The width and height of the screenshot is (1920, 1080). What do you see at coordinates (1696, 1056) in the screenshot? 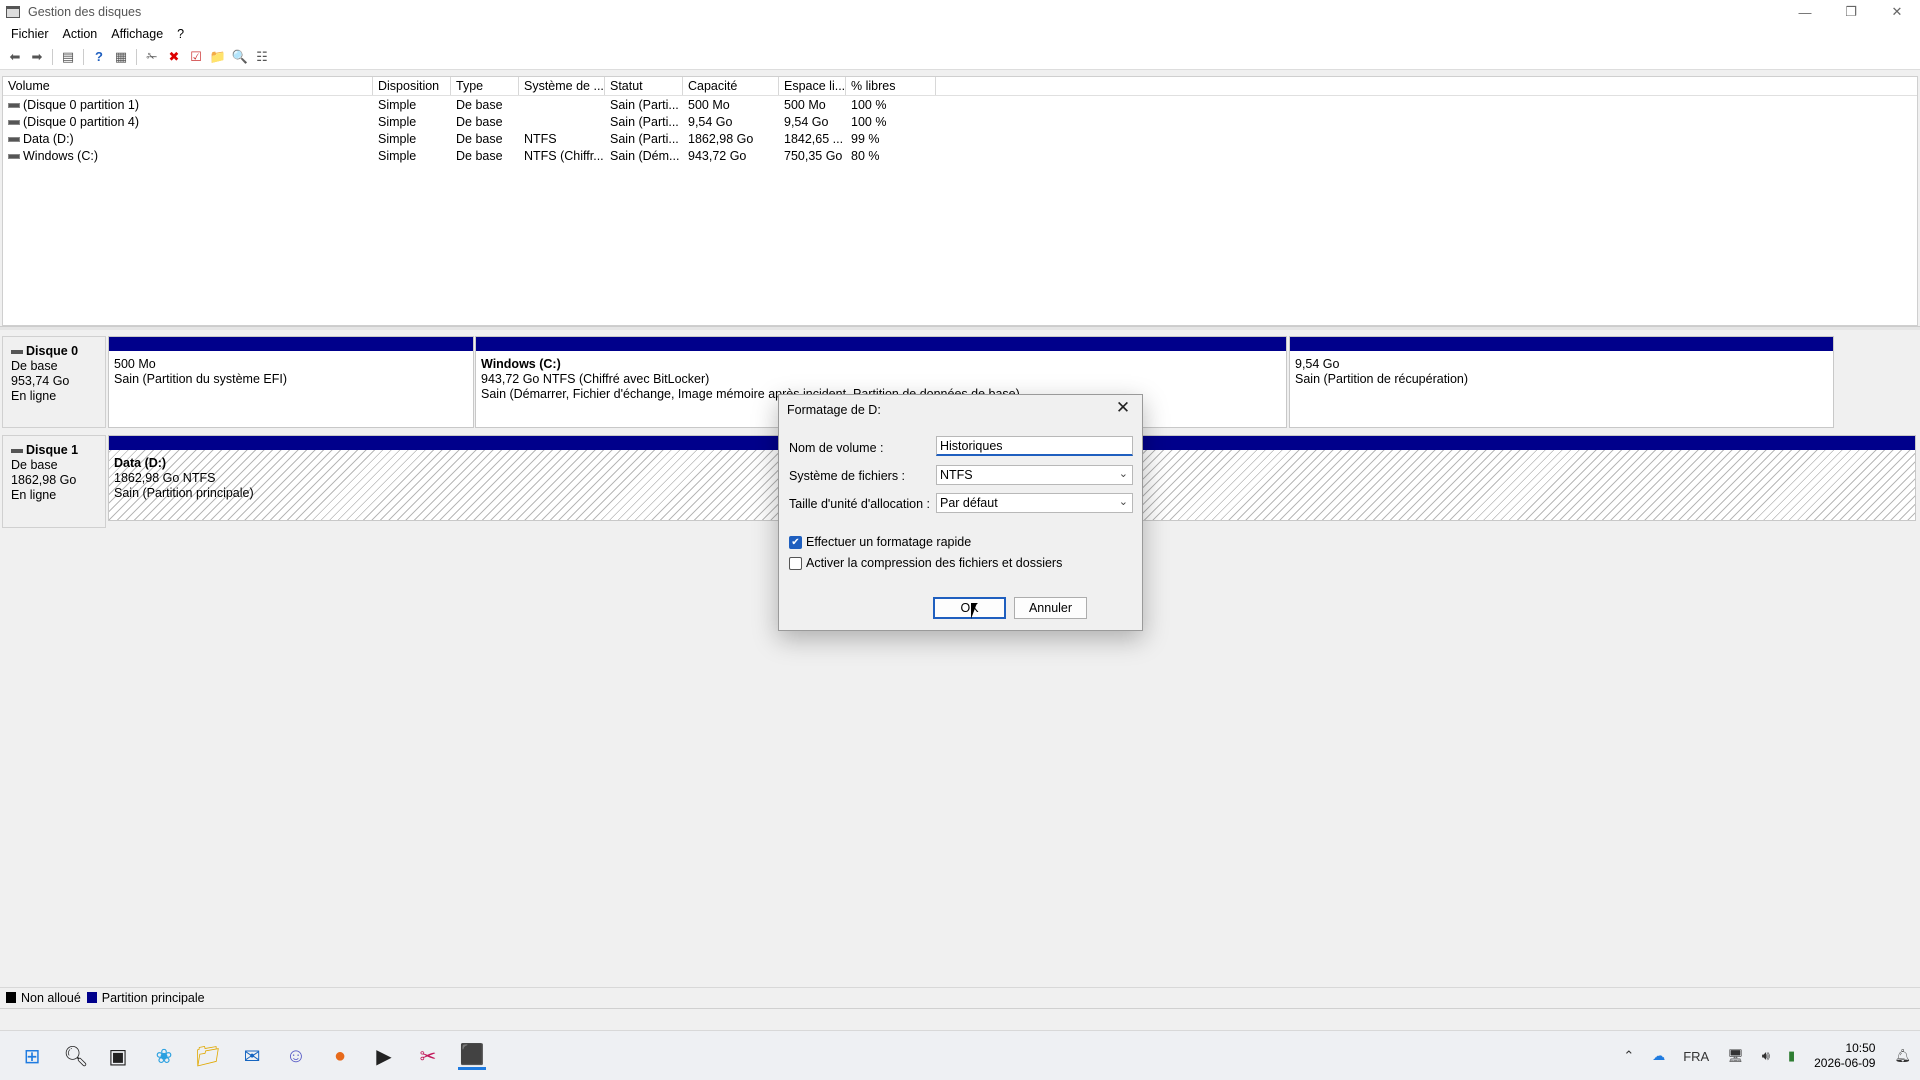
I see `language-indicator: FRA` at bounding box center [1696, 1056].